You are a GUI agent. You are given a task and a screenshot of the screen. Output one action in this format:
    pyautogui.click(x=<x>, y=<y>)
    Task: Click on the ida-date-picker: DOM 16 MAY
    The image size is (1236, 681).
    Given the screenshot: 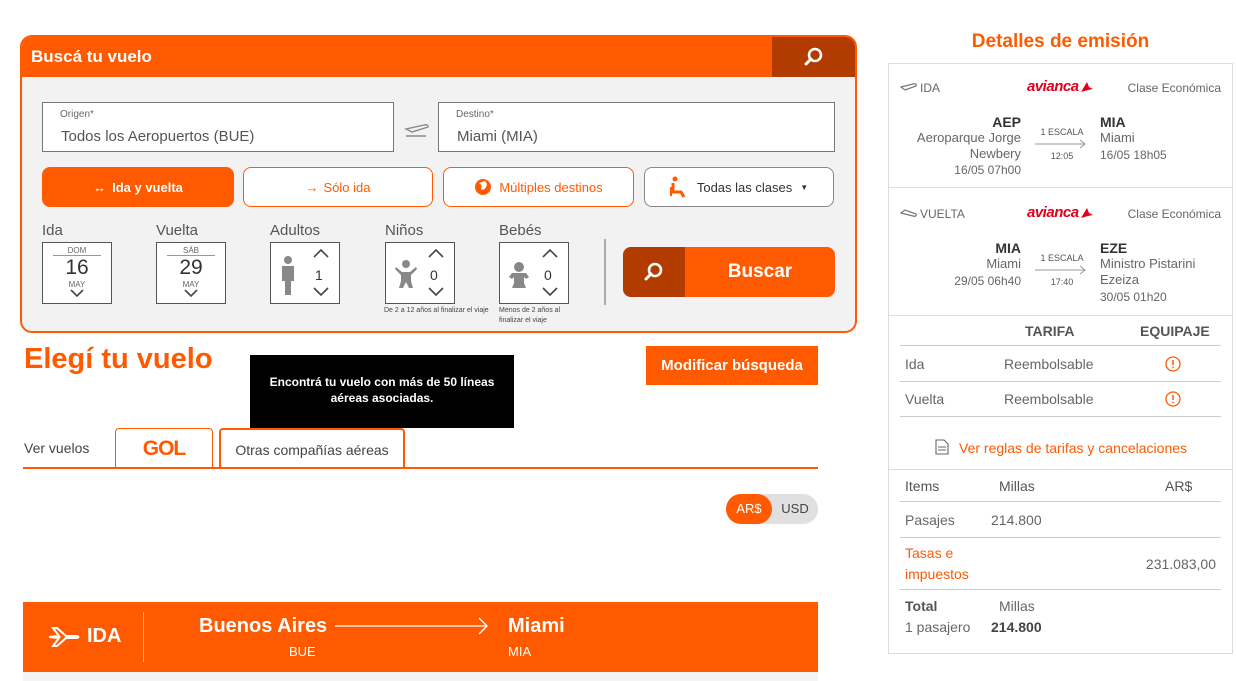 What is the action you would take?
    pyautogui.click(x=77, y=273)
    